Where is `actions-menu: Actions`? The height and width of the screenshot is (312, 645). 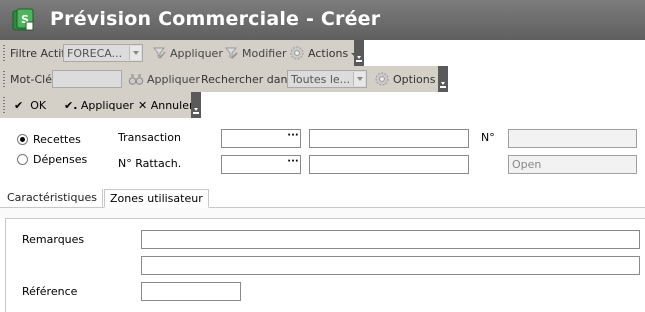
actions-menu: Actions is located at coordinates (333, 53).